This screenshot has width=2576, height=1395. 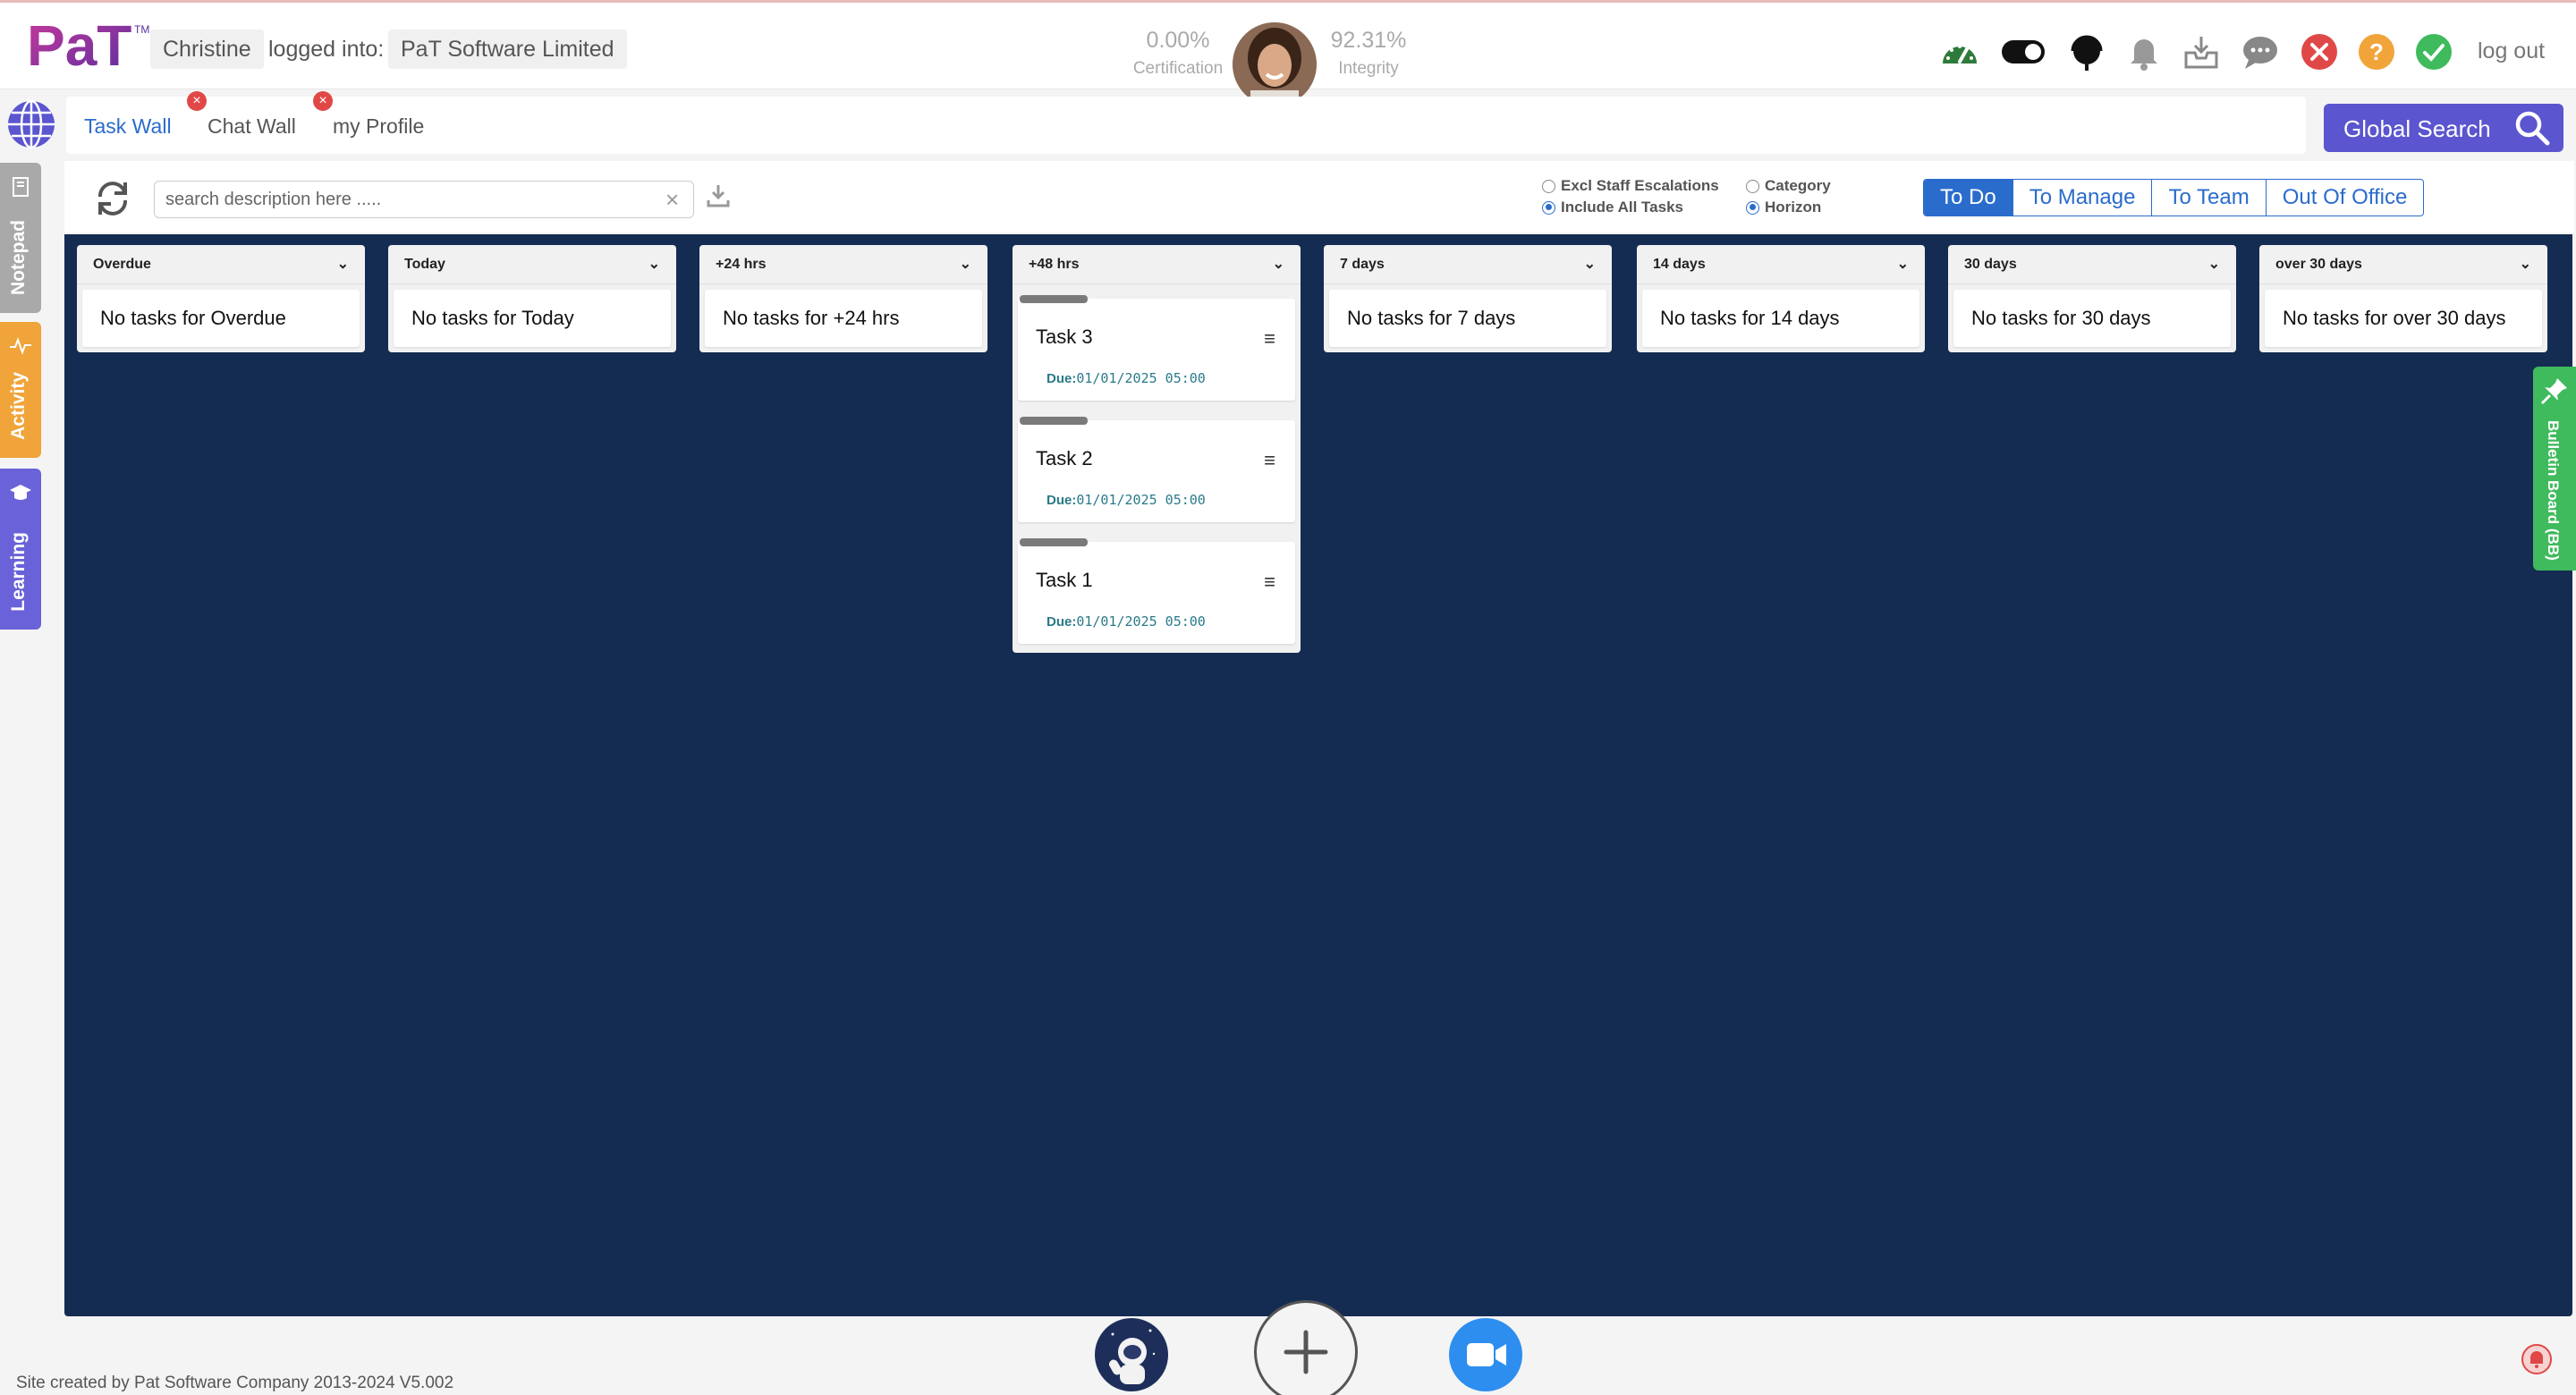 I want to click on column-header: 30 days ⌄, so click(x=2092, y=264).